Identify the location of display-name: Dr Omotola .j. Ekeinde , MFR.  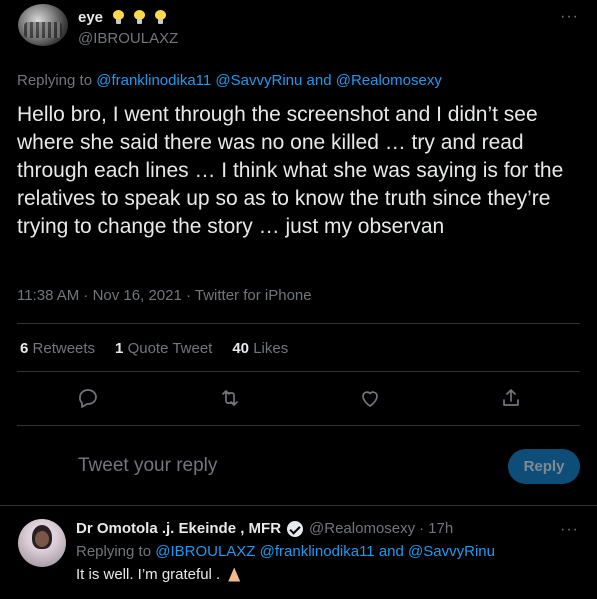
(178, 528).